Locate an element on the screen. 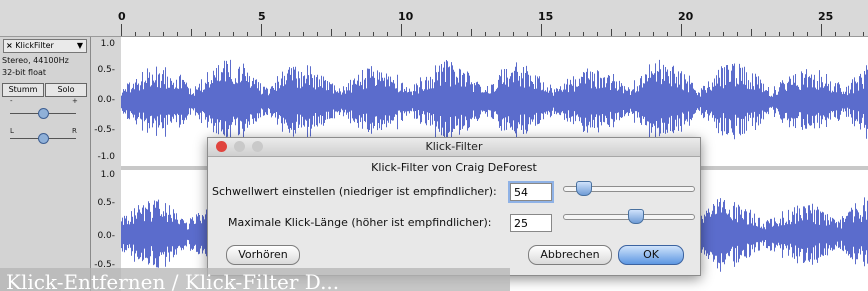 This screenshot has width=868, height=291. ok-button: OK is located at coordinates (651, 255).